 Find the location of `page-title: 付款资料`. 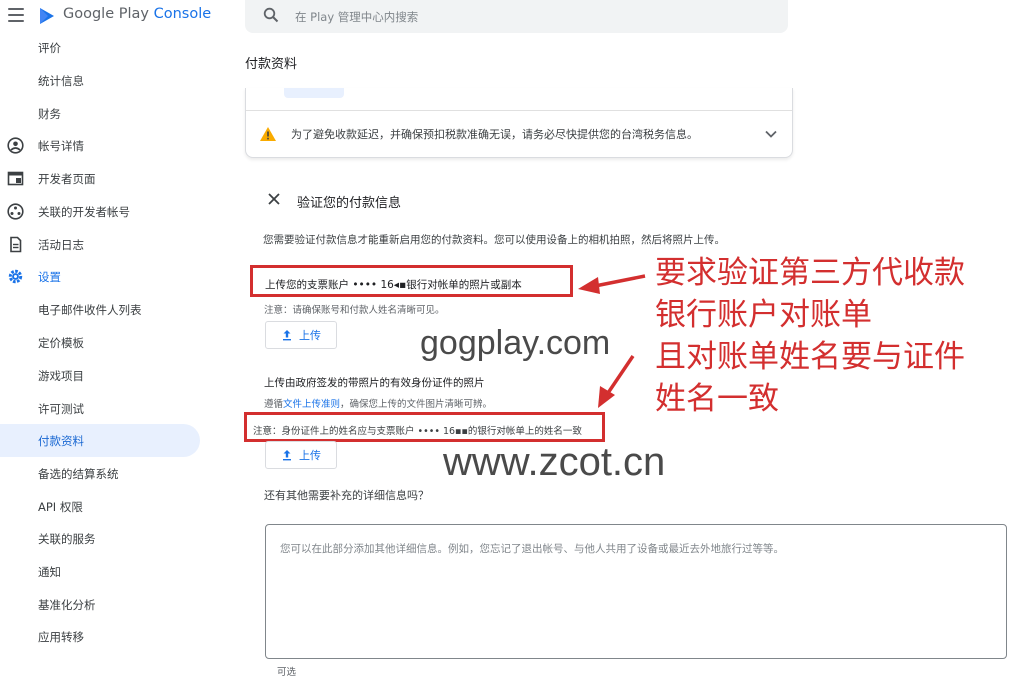

page-title: 付款资料 is located at coordinates (271, 64).